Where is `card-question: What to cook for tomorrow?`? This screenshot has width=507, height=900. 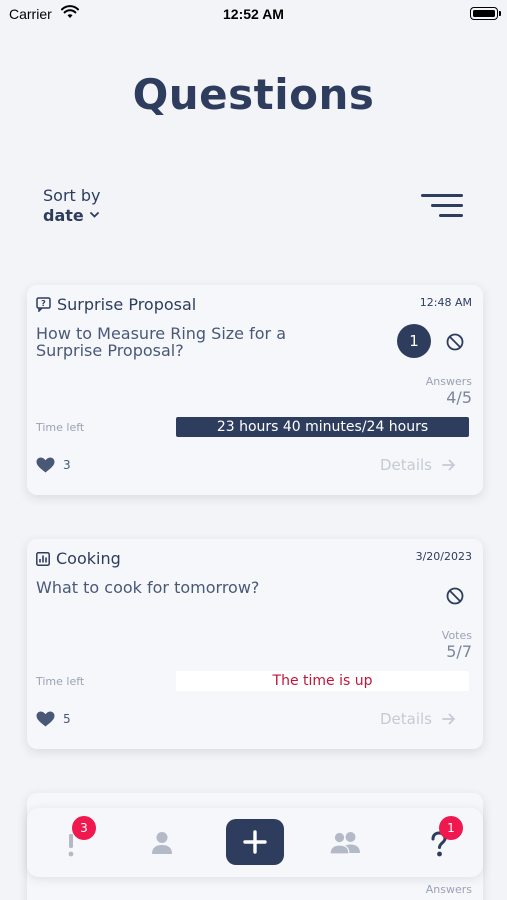
card-question: What to cook for tomorrow? is located at coordinates (148, 587).